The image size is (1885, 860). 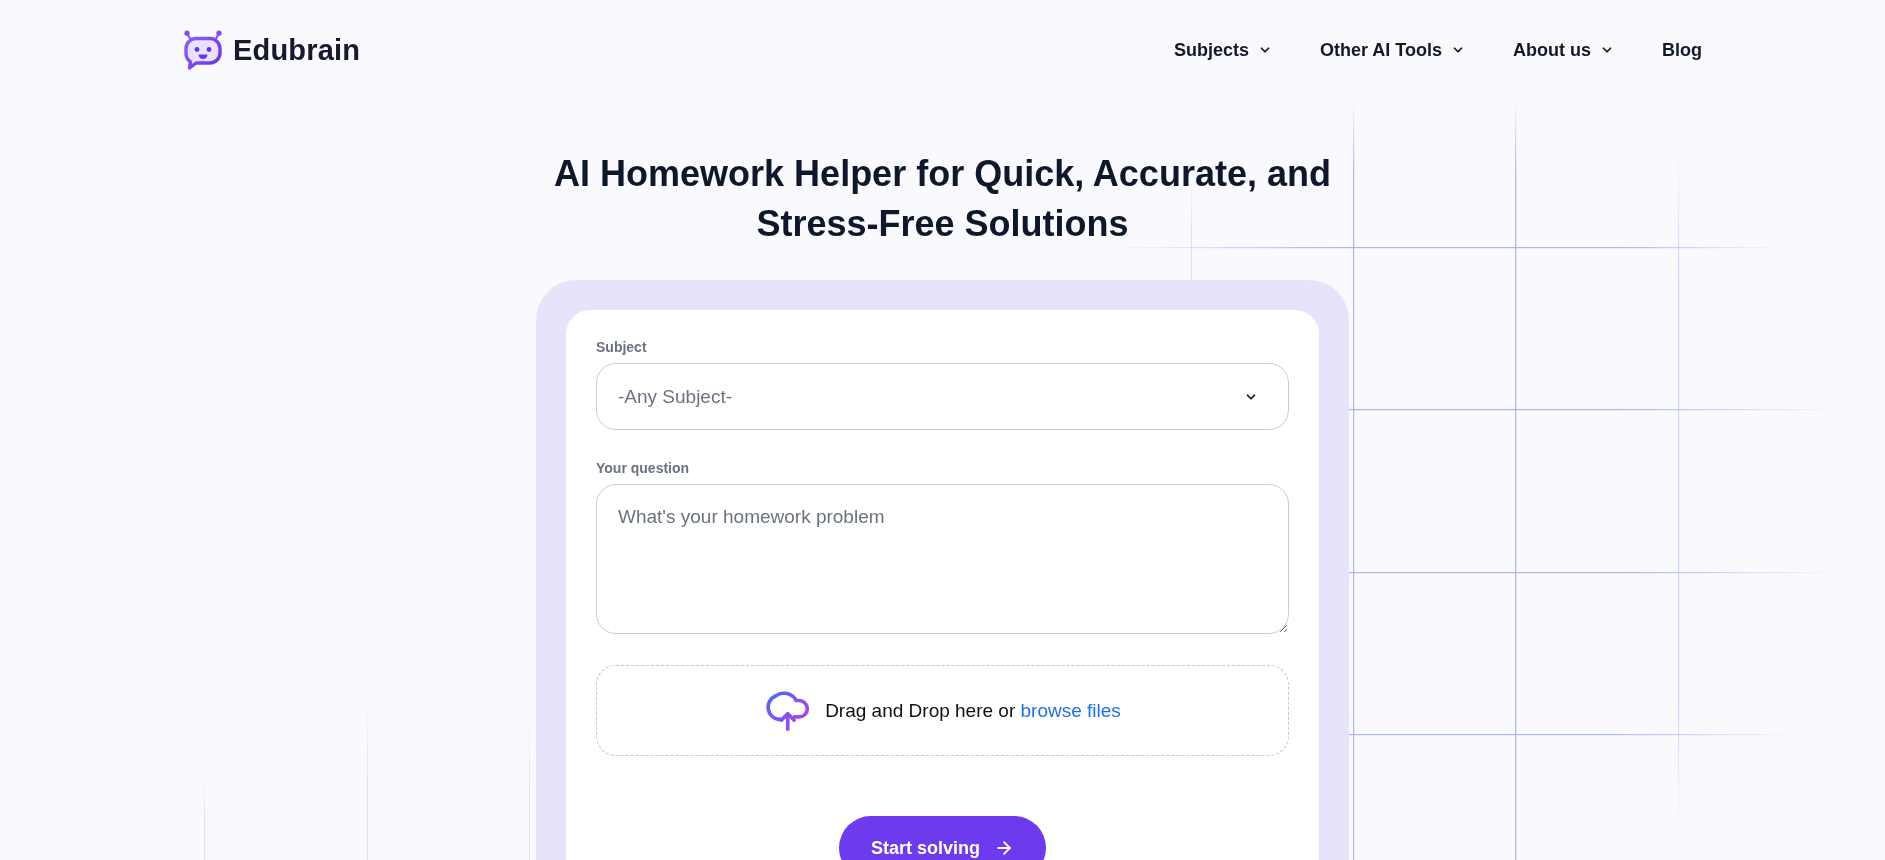 What do you see at coordinates (942, 838) in the screenshot?
I see `start-solving-button: Start solving` at bounding box center [942, 838].